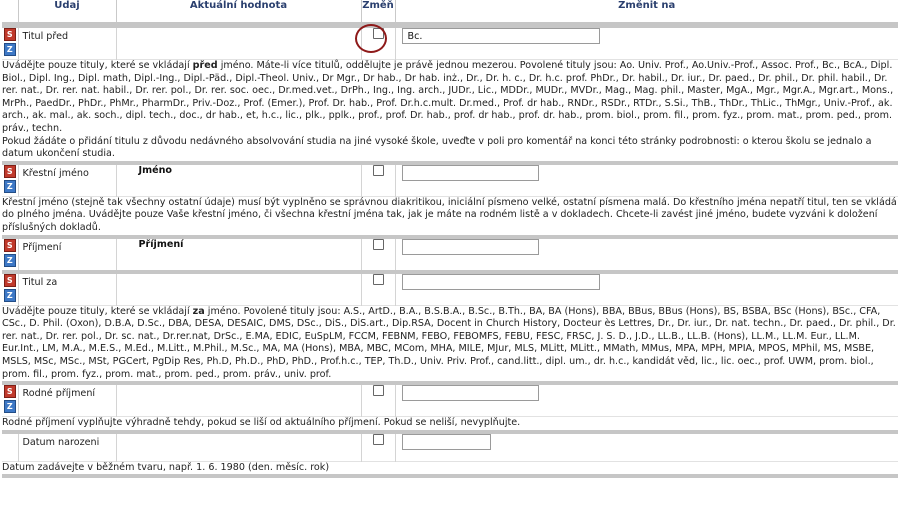  Describe the element at coordinates (66, 44) in the screenshot. I see `field-label-titul-pred: Titul před` at that location.